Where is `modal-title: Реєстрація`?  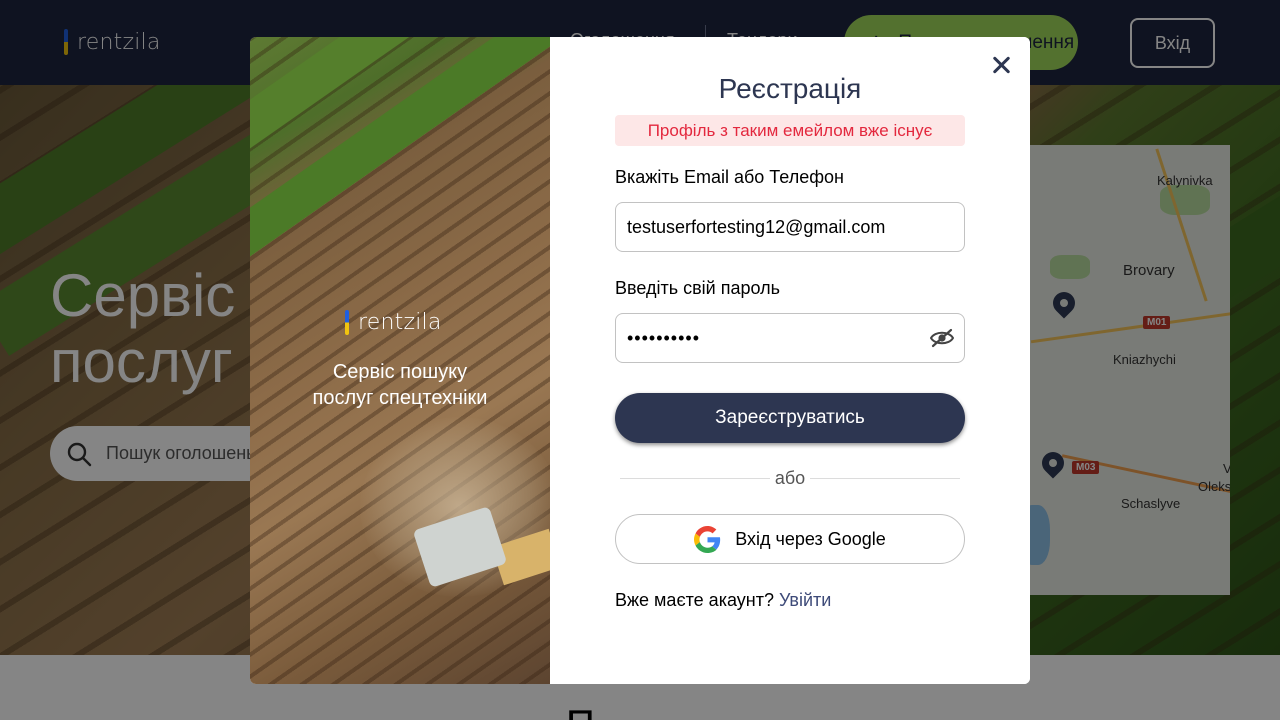 modal-title: Реєстрація is located at coordinates (790, 88).